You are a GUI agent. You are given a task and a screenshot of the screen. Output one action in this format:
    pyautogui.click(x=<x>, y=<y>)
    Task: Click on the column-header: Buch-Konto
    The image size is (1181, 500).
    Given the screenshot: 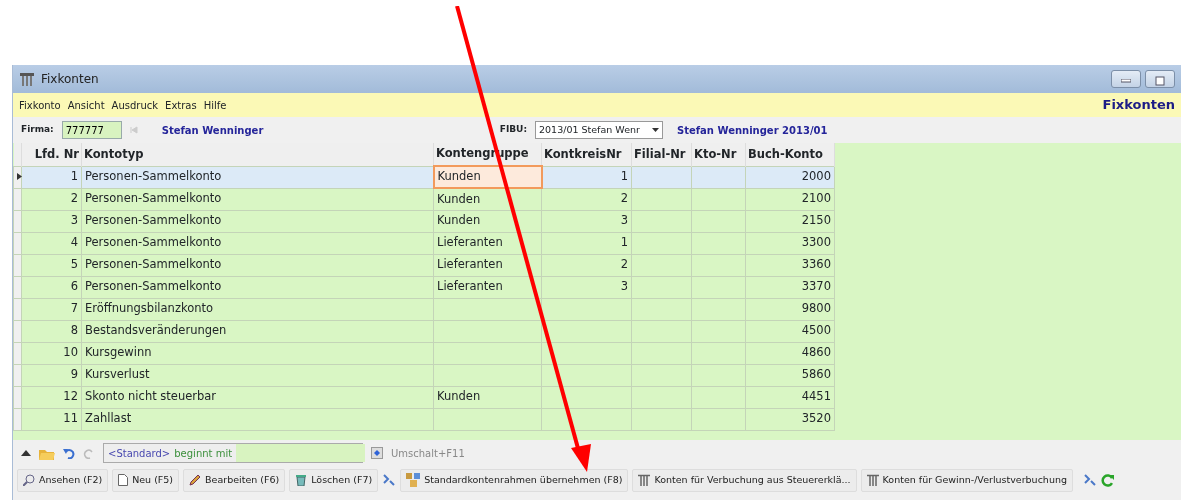 What is the action you would take?
    pyautogui.click(x=790, y=154)
    